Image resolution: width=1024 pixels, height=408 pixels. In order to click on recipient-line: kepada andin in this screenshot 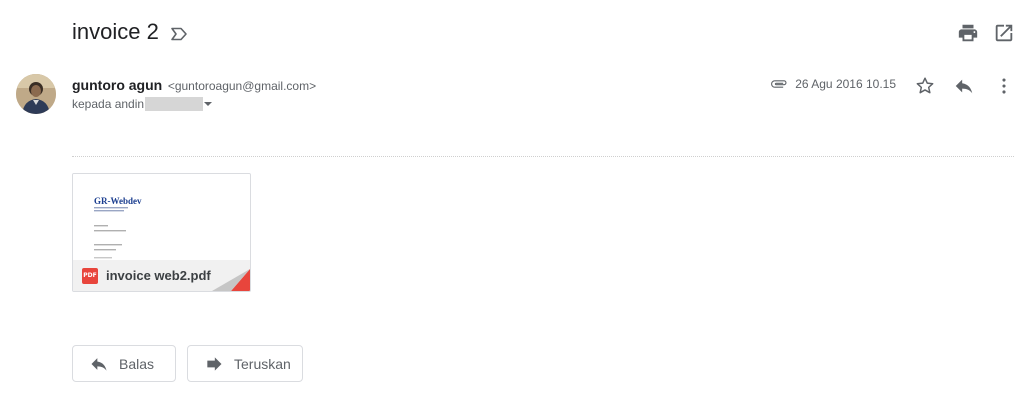, I will do `click(142, 104)`.